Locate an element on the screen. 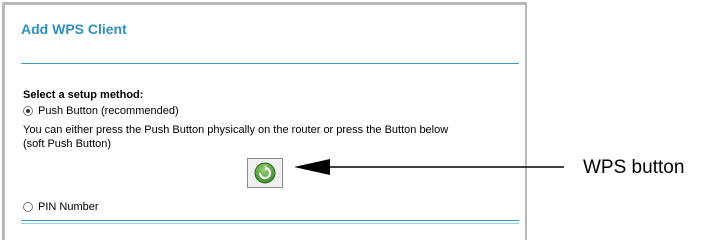 This screenshot has height=242, width=712. description-line-2: (soft Push Button) is located at coordinates (67, 144).